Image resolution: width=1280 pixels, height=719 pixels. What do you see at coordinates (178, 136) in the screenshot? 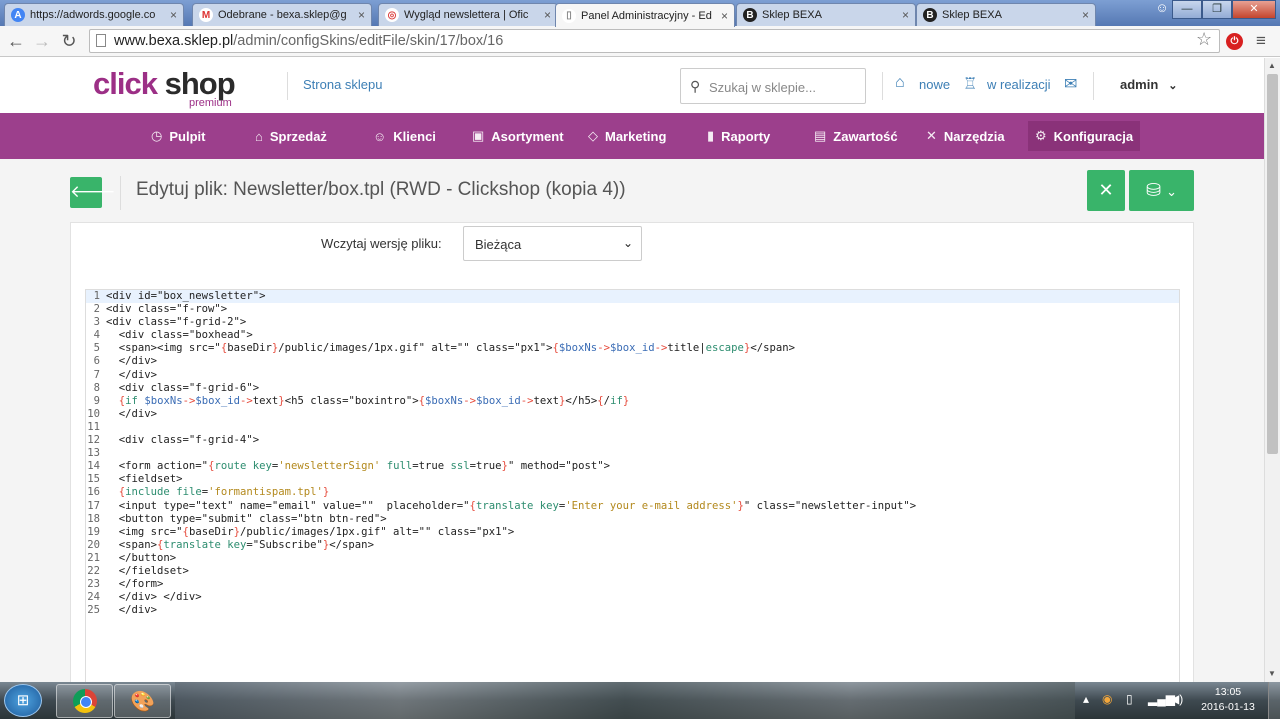
I see `nav-item-pulpit: ◷ Pulpit` at bounding box center [178, 136].